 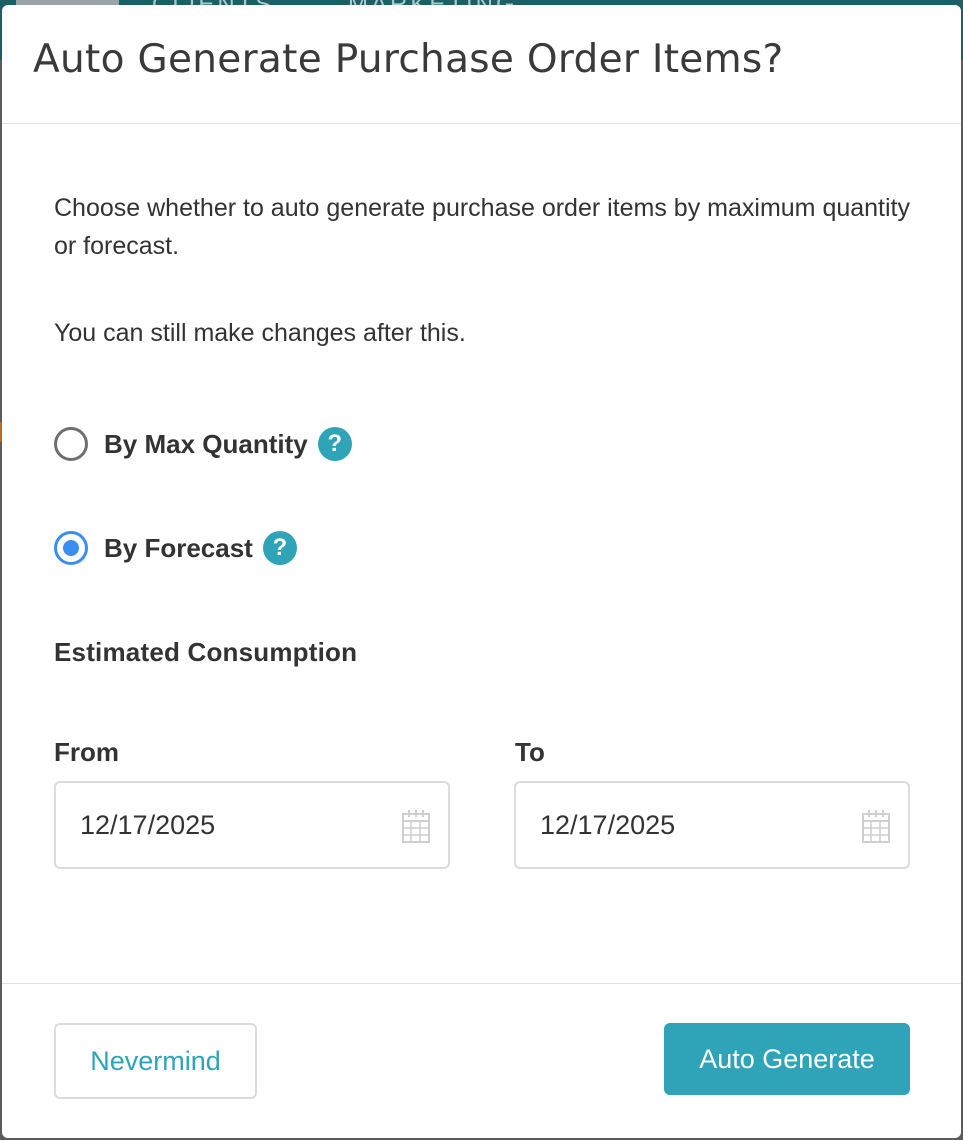 I want to click on from-date-input, so click(x=230, y=825).